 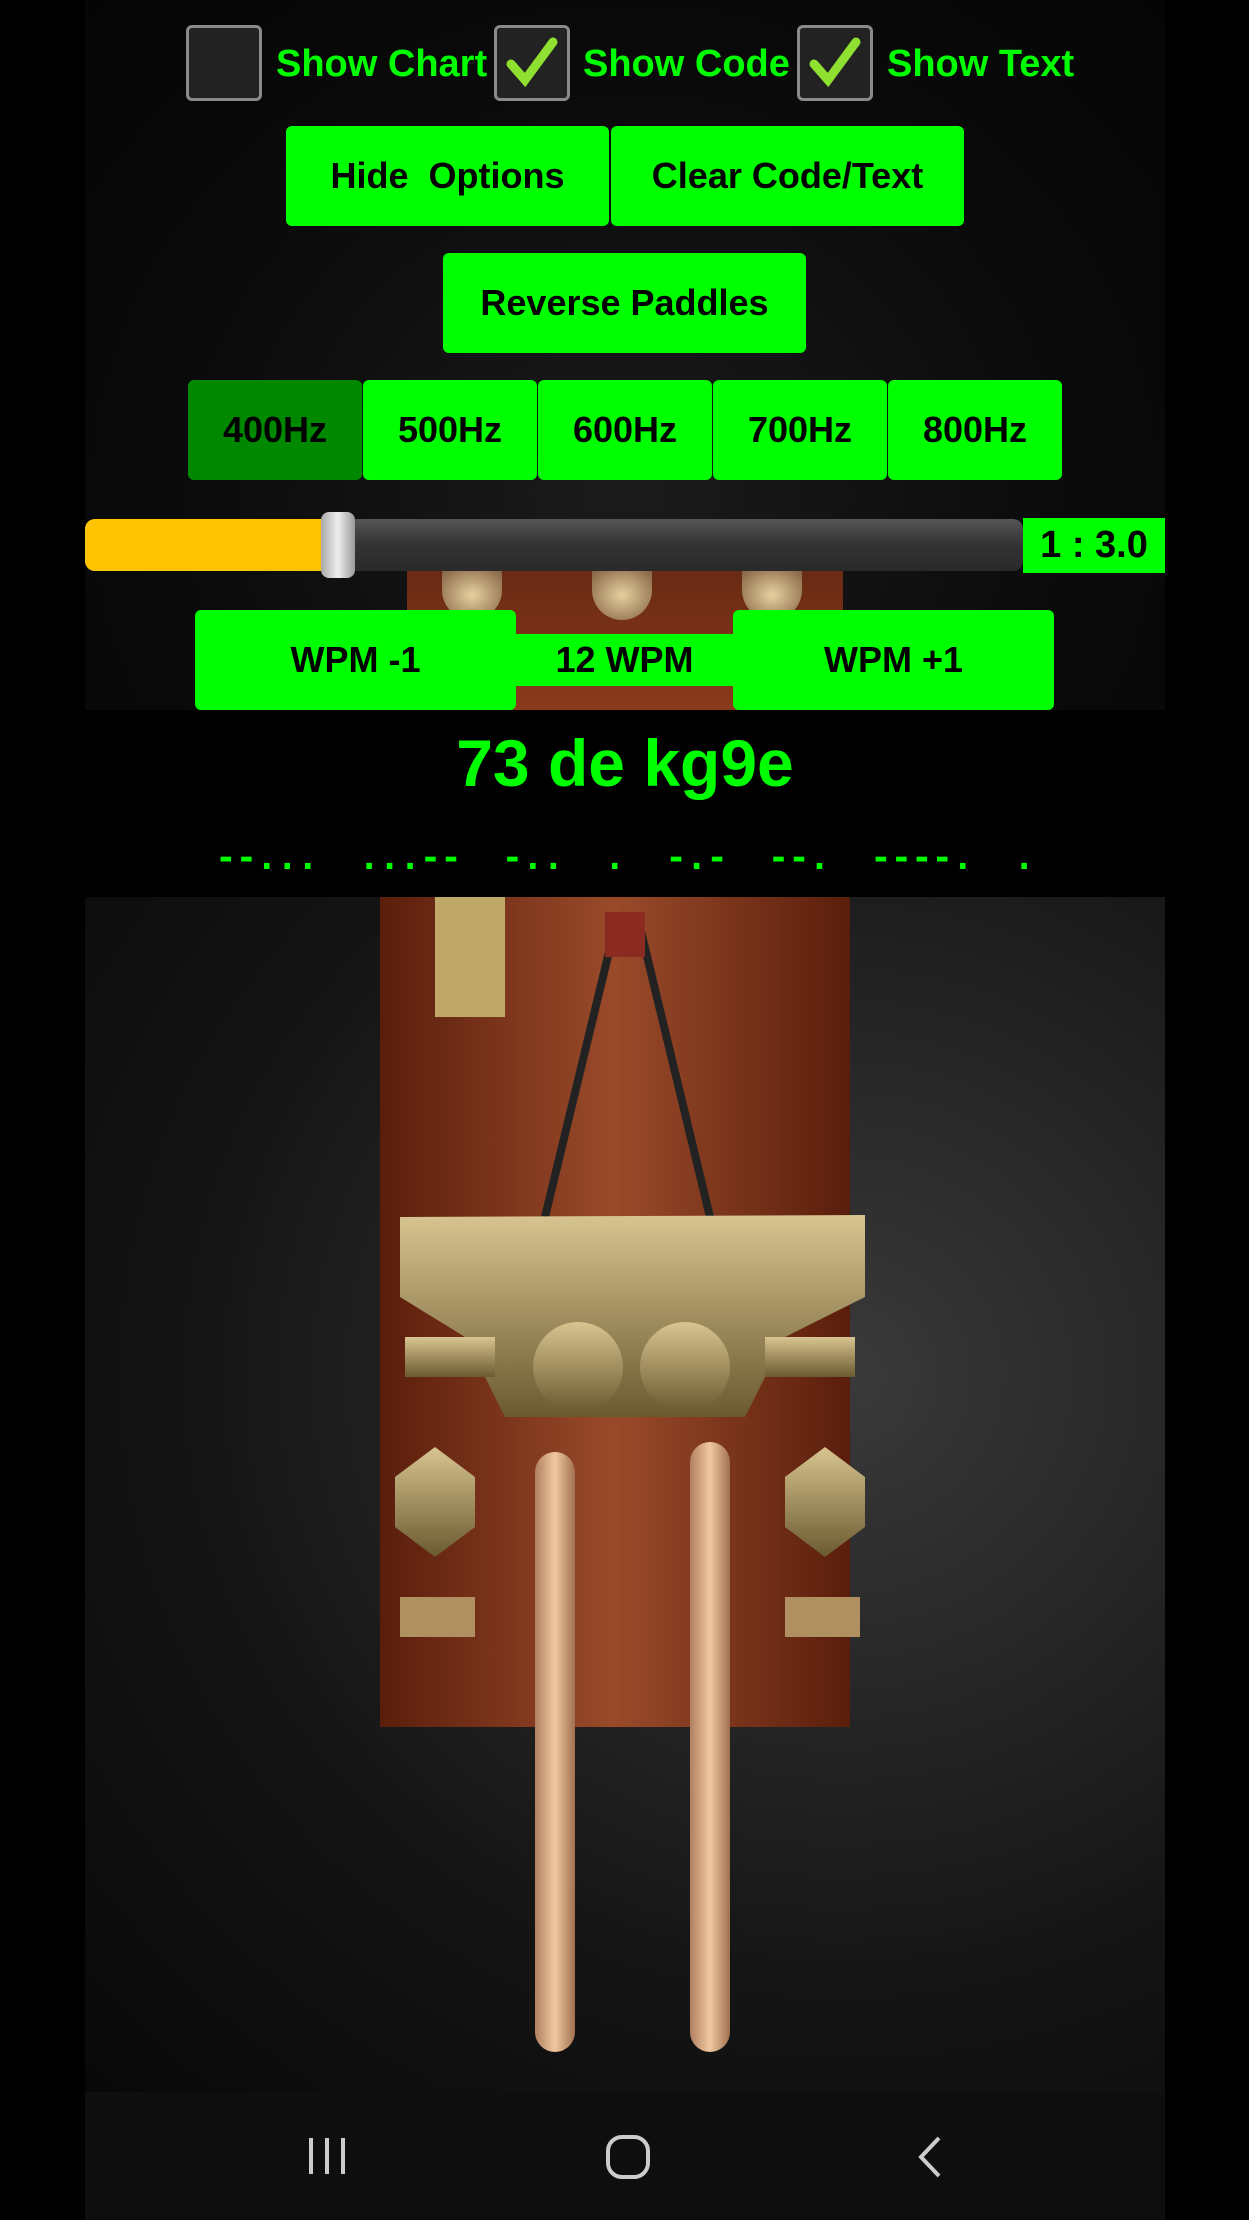 I want to click on ratio-label: 1 : 3.0, so click(x=1094, y=545).